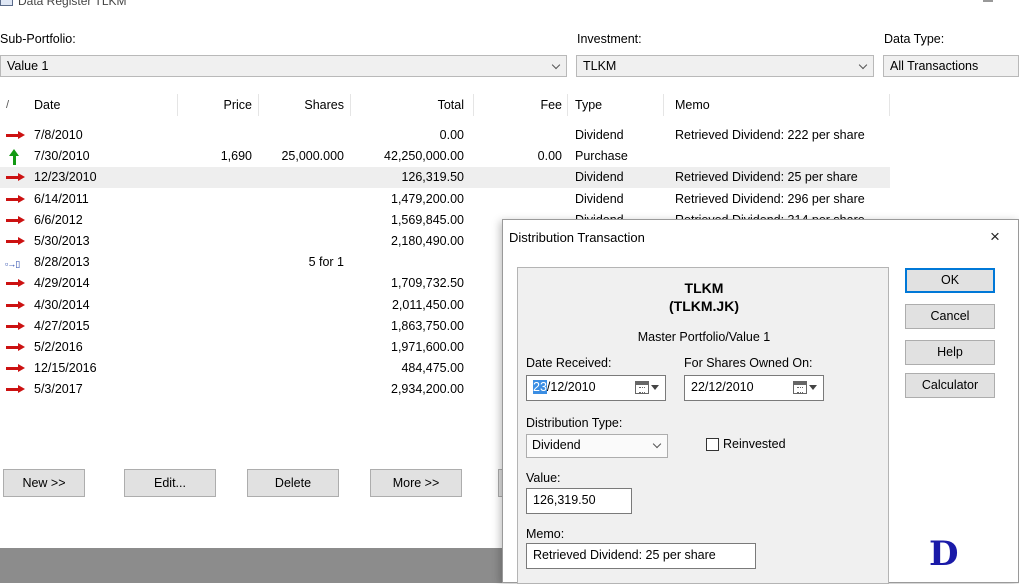 The image size is (1019, 584). Describe the element at coordinates (62, 283) in the screenshot. I see `cell-date: 4/29/2014` at that location.